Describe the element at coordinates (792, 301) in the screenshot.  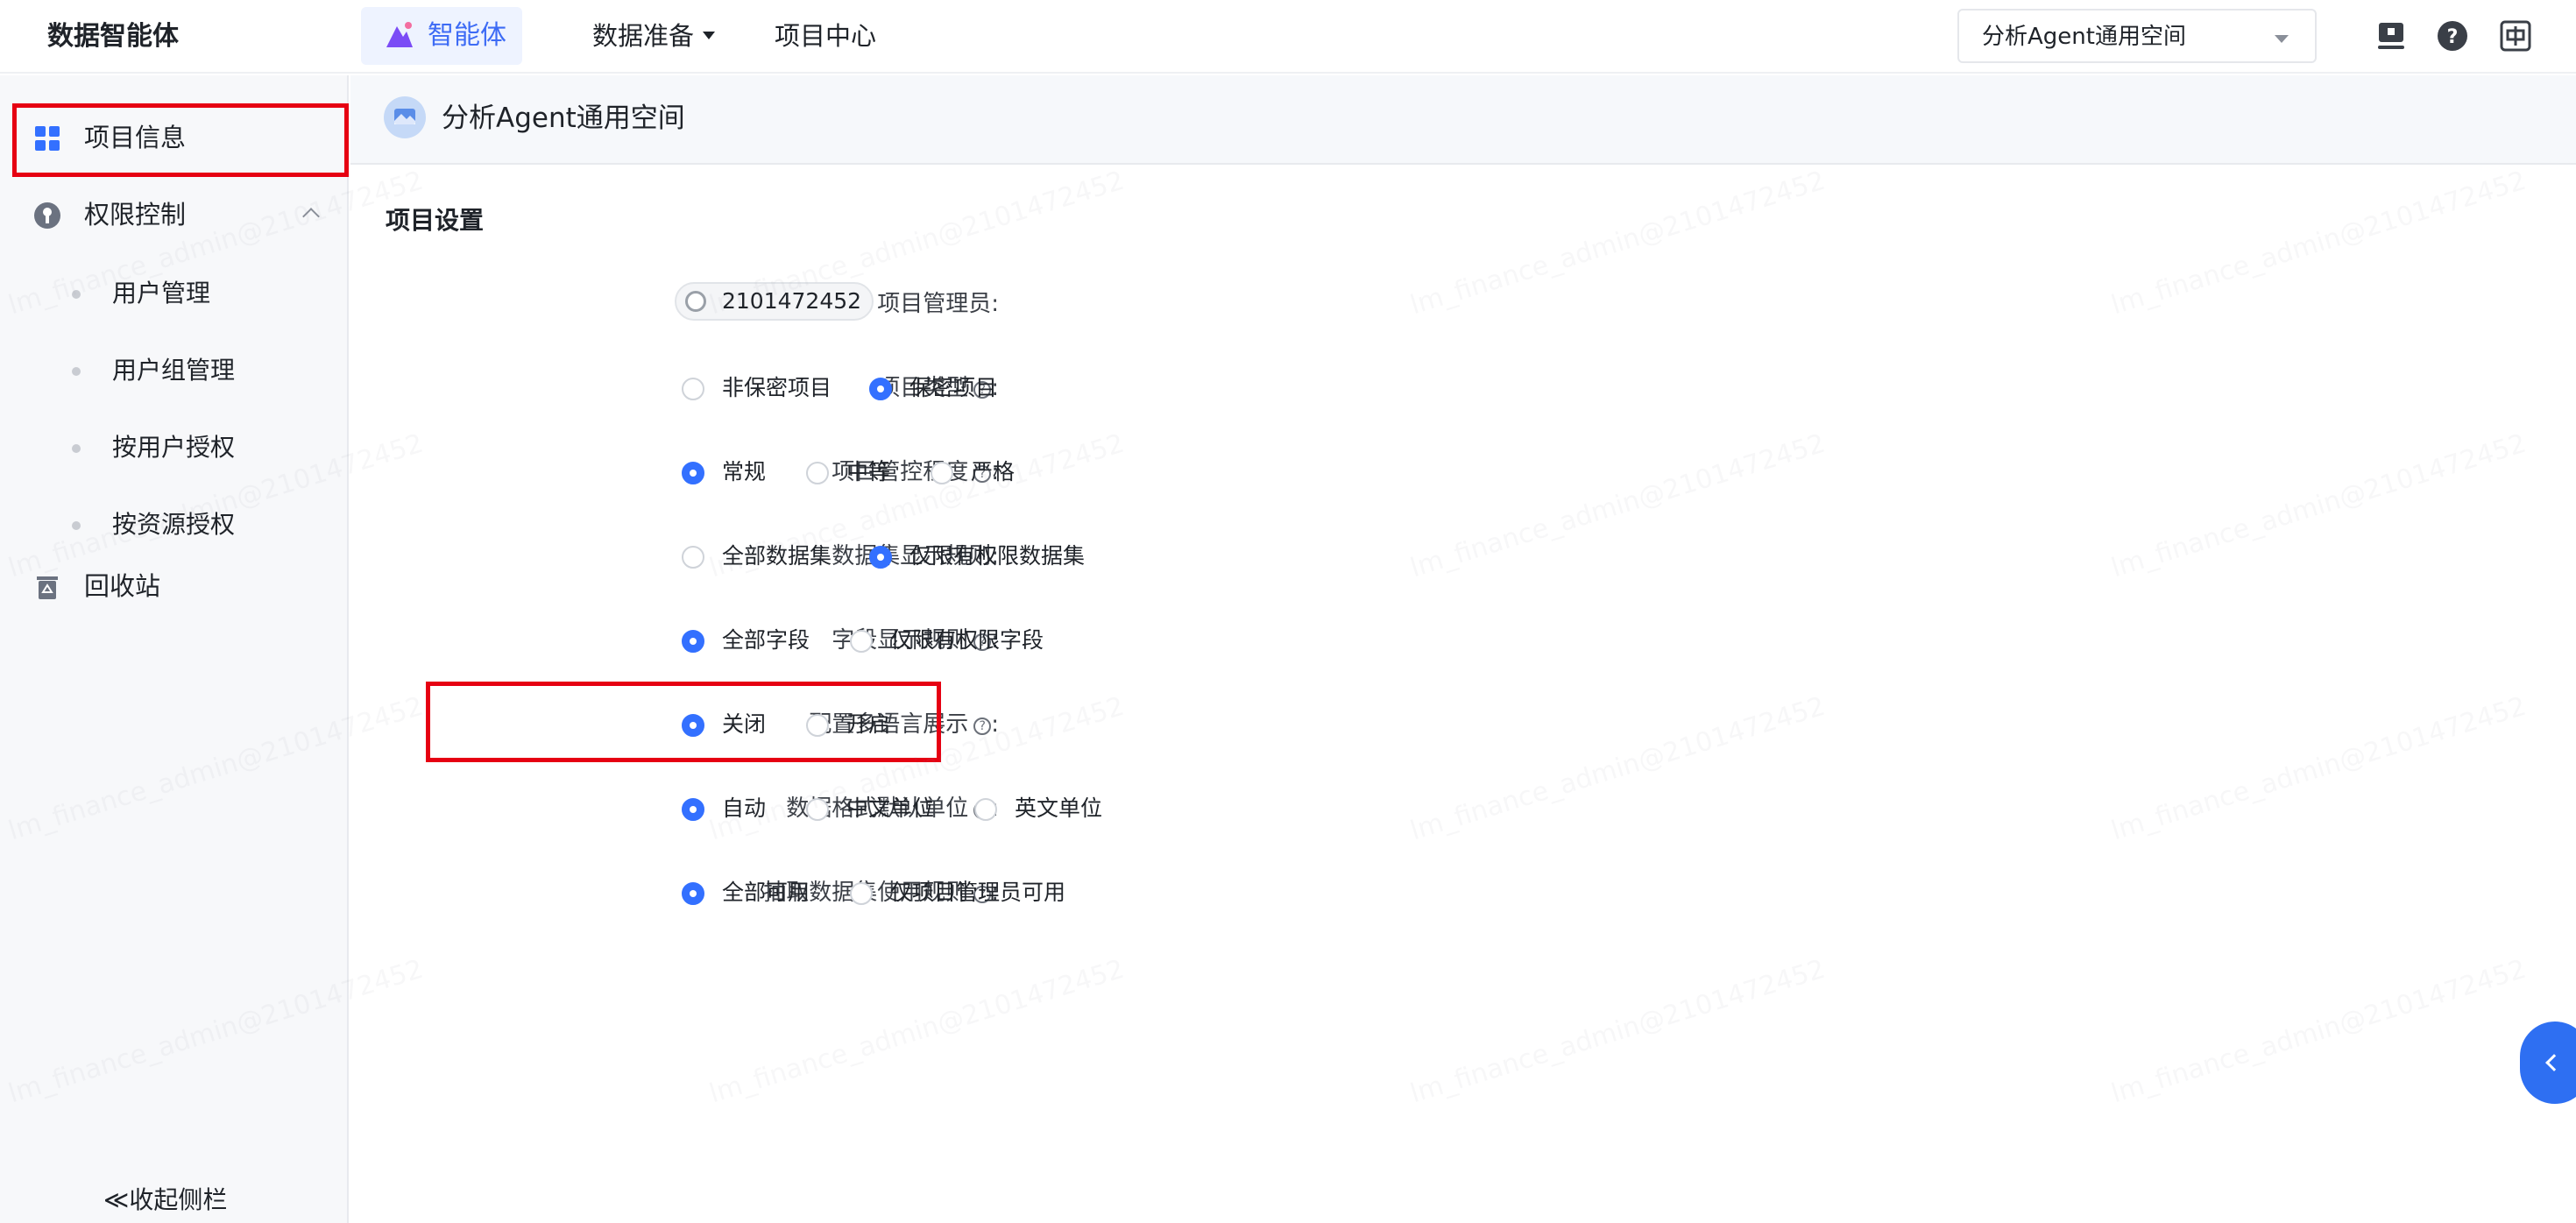
I see `admin-user-id: 2101472452` at that location.